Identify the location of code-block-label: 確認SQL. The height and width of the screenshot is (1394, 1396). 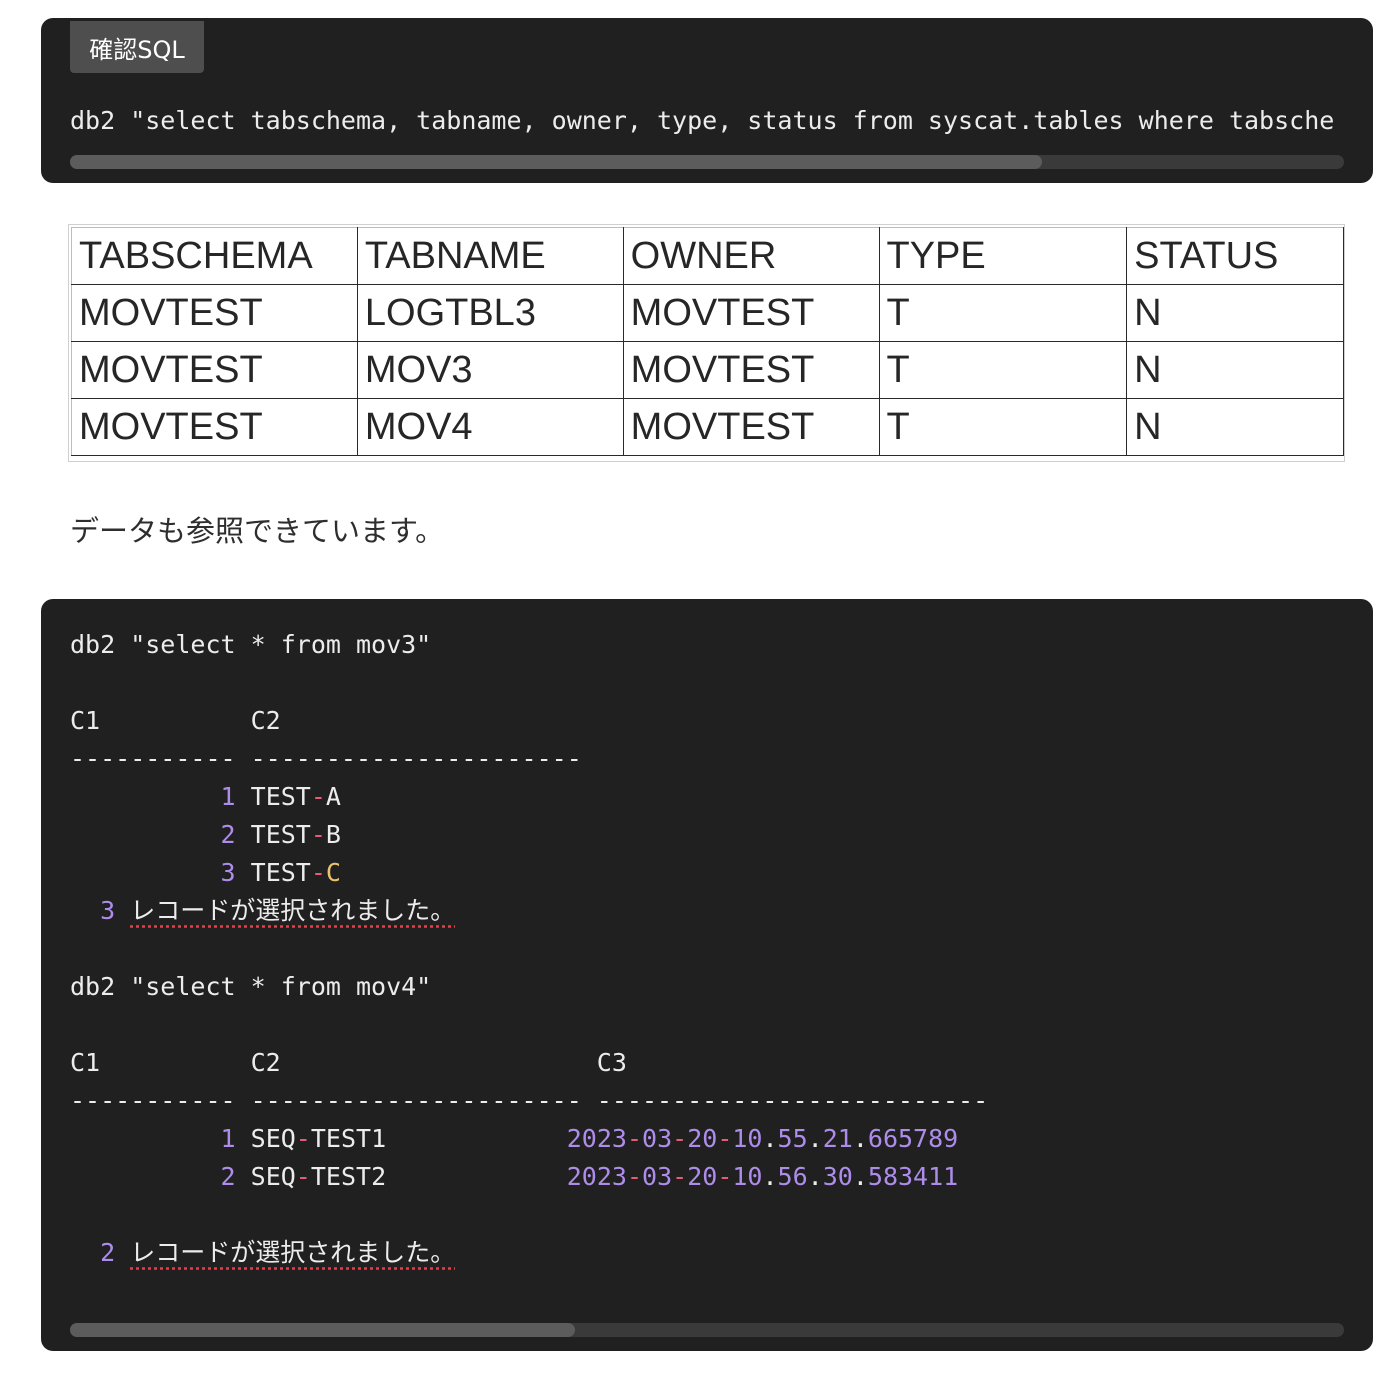
(137, 47).